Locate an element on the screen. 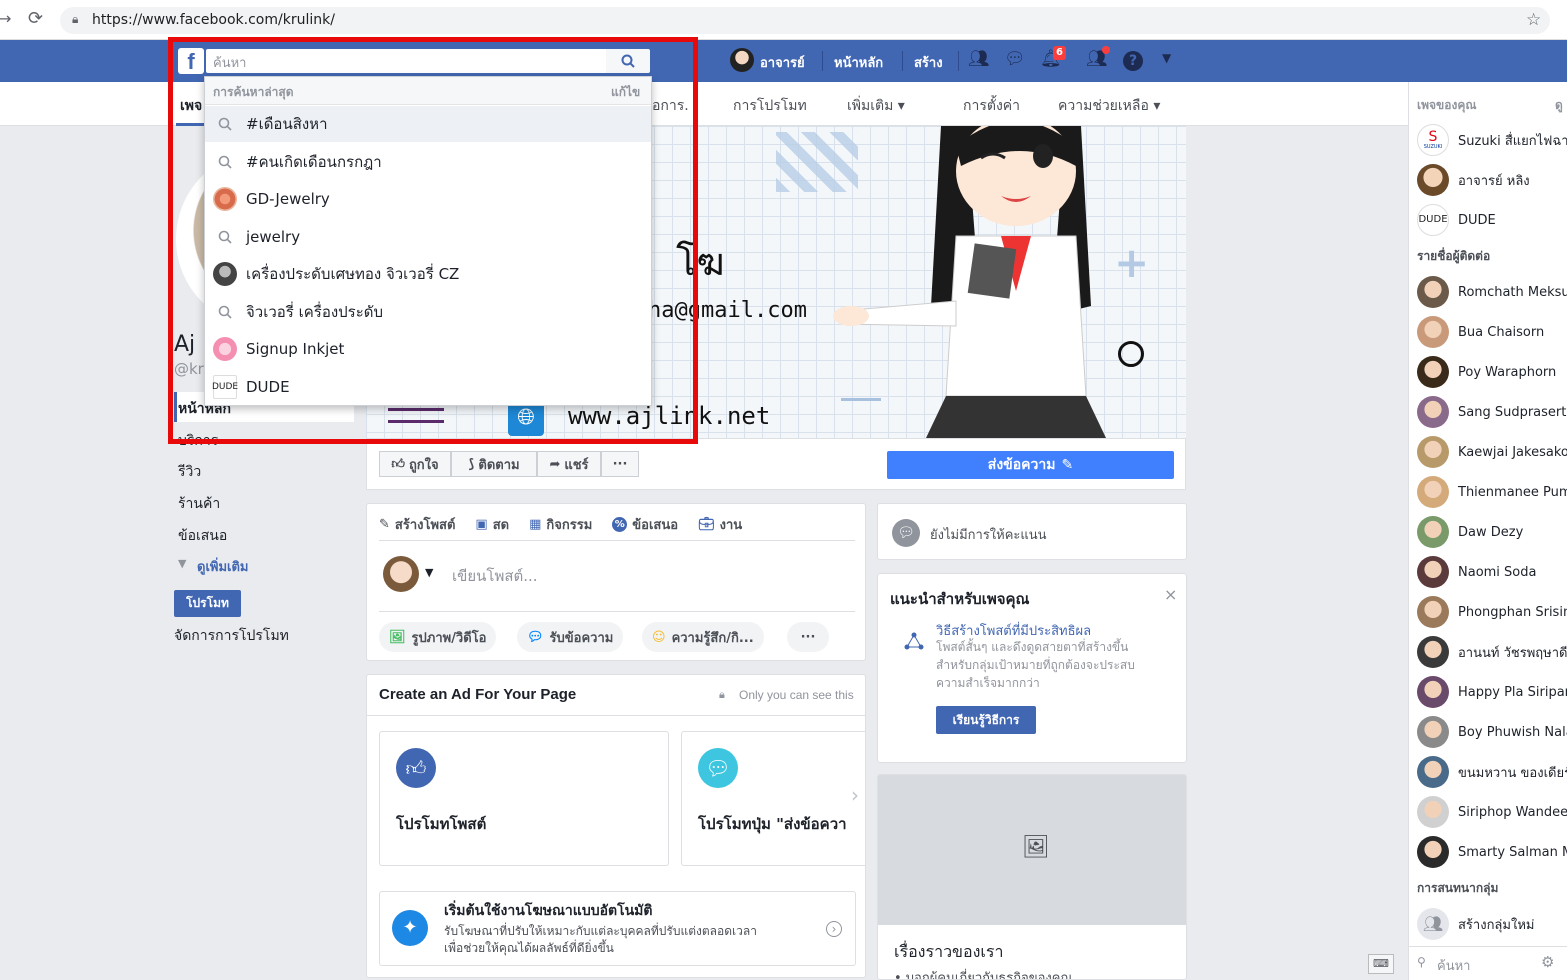 The image size is (1567, 980). page-item-dude: DUDE DUDE is located at coordinates (1492, 220).